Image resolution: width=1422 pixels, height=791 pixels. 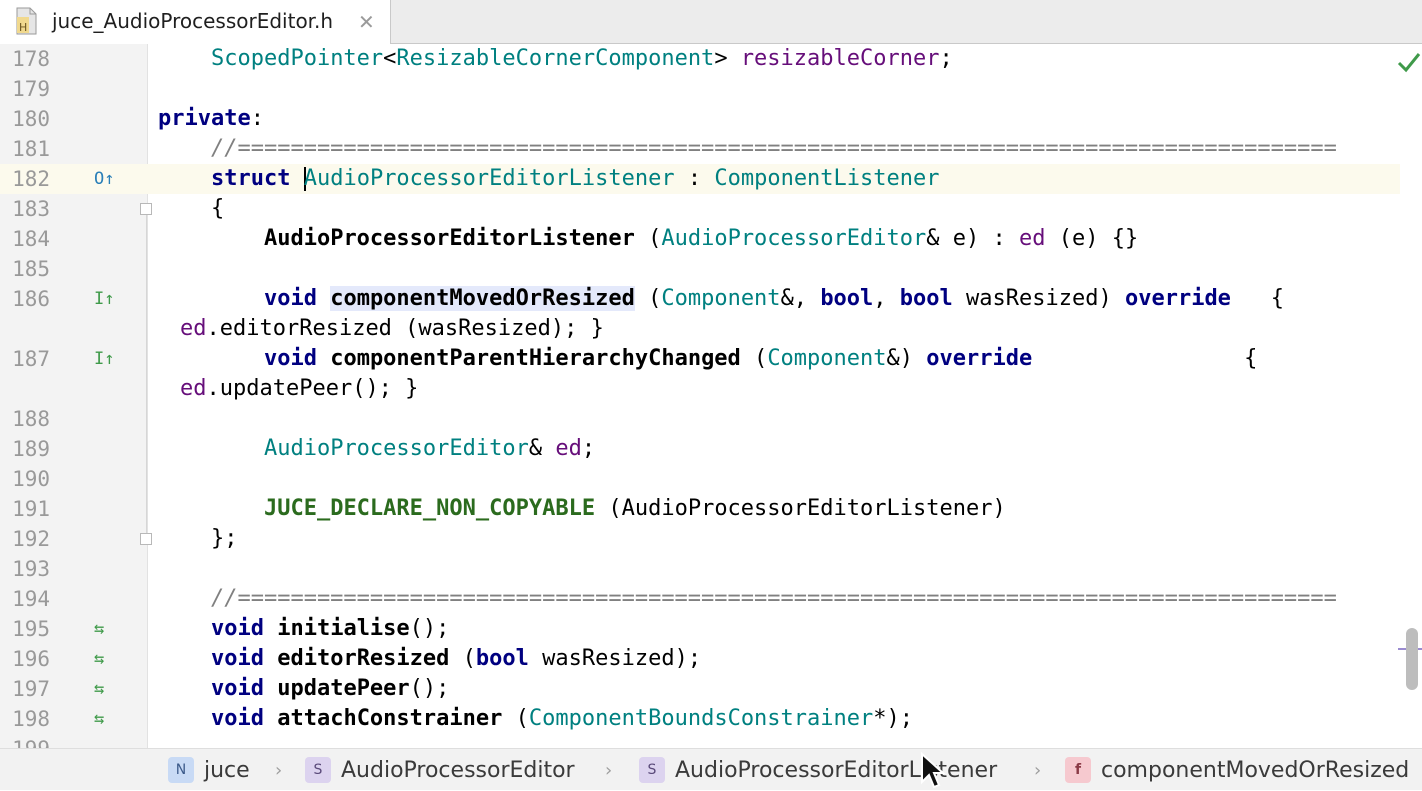 I want to click on breadcrumb-label: AudioProcessorEditor, so click(x=458, y=770).